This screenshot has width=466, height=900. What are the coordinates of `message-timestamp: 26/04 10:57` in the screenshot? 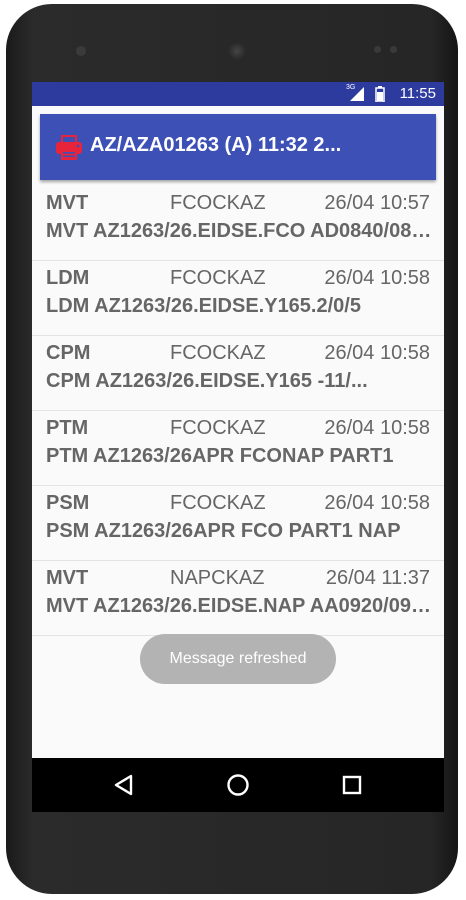 It's located at (377, 203).